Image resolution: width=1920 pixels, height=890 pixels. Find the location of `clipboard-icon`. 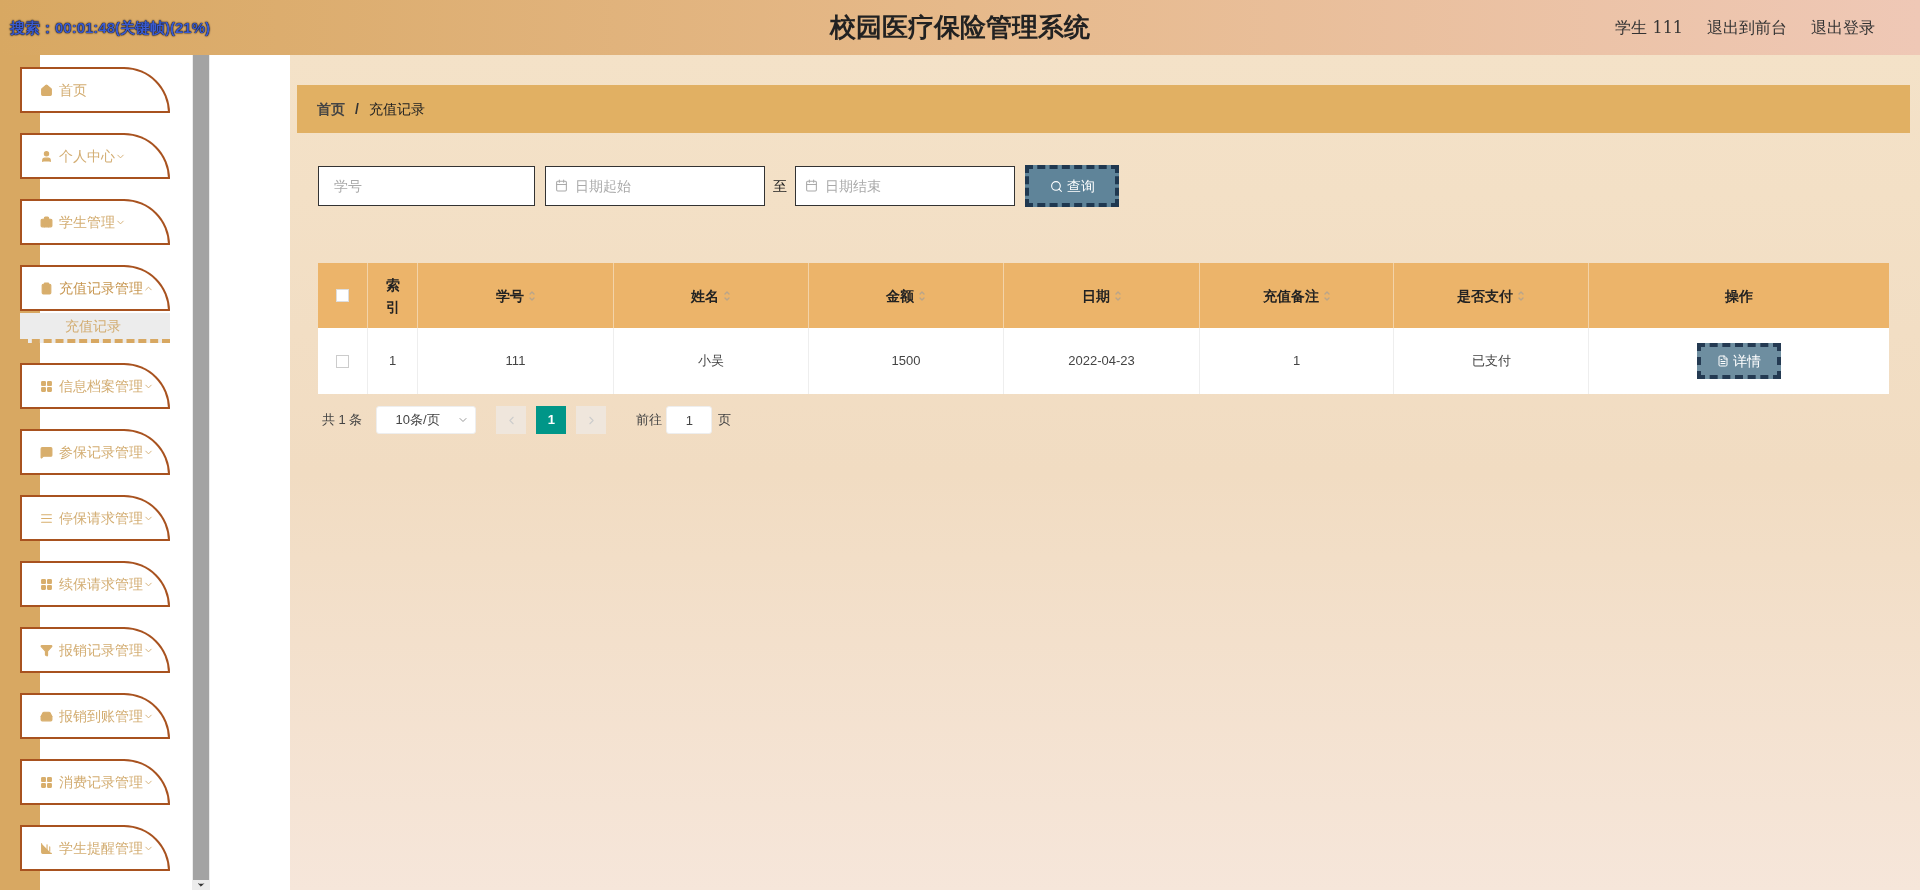

clipboard-icon is located at coordinates (46, 288).